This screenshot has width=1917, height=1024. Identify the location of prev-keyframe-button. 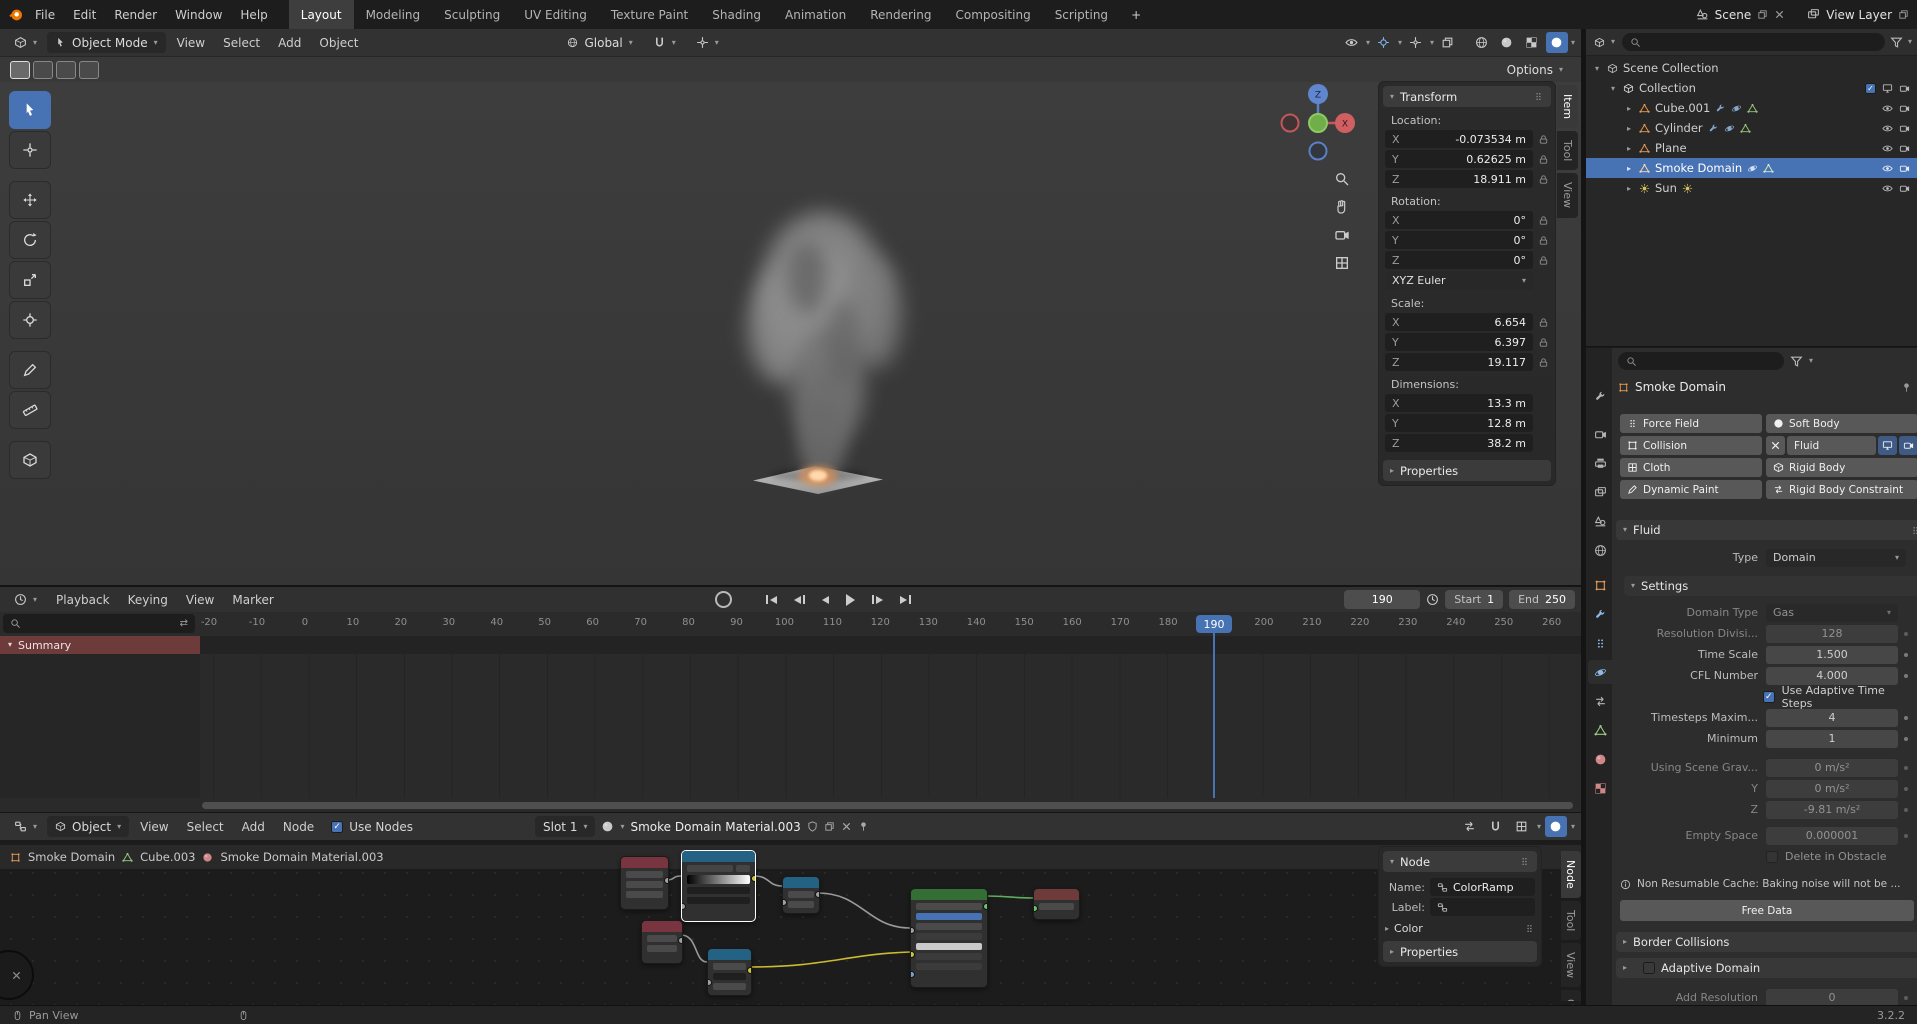
(799, 599).